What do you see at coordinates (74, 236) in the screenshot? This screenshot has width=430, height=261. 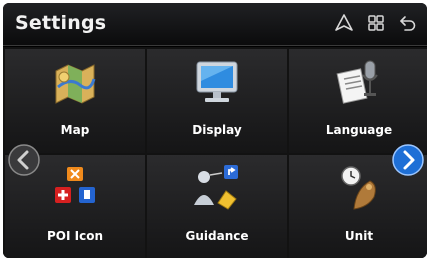 I see `tile-label: POI Icon` at bounding box center [74, 236].